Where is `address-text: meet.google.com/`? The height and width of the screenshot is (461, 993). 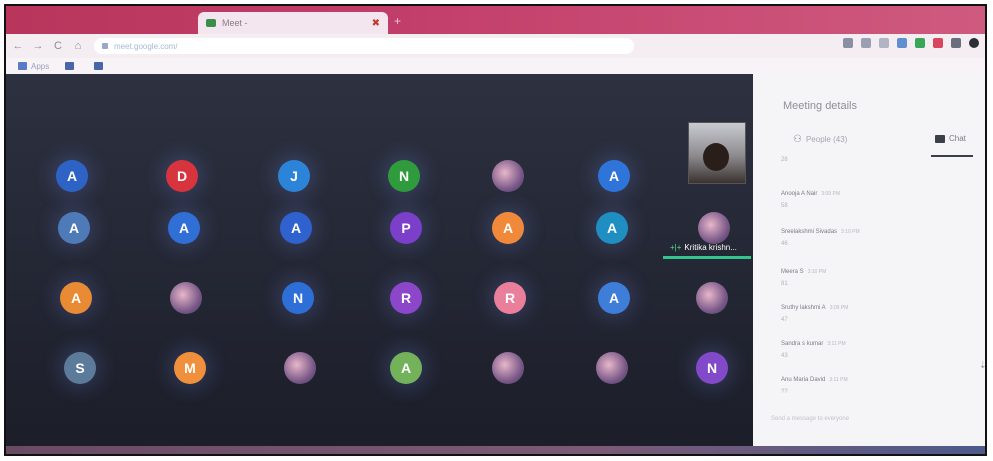
address-text: meet.google.com/ is located at coordinates (146, 46).